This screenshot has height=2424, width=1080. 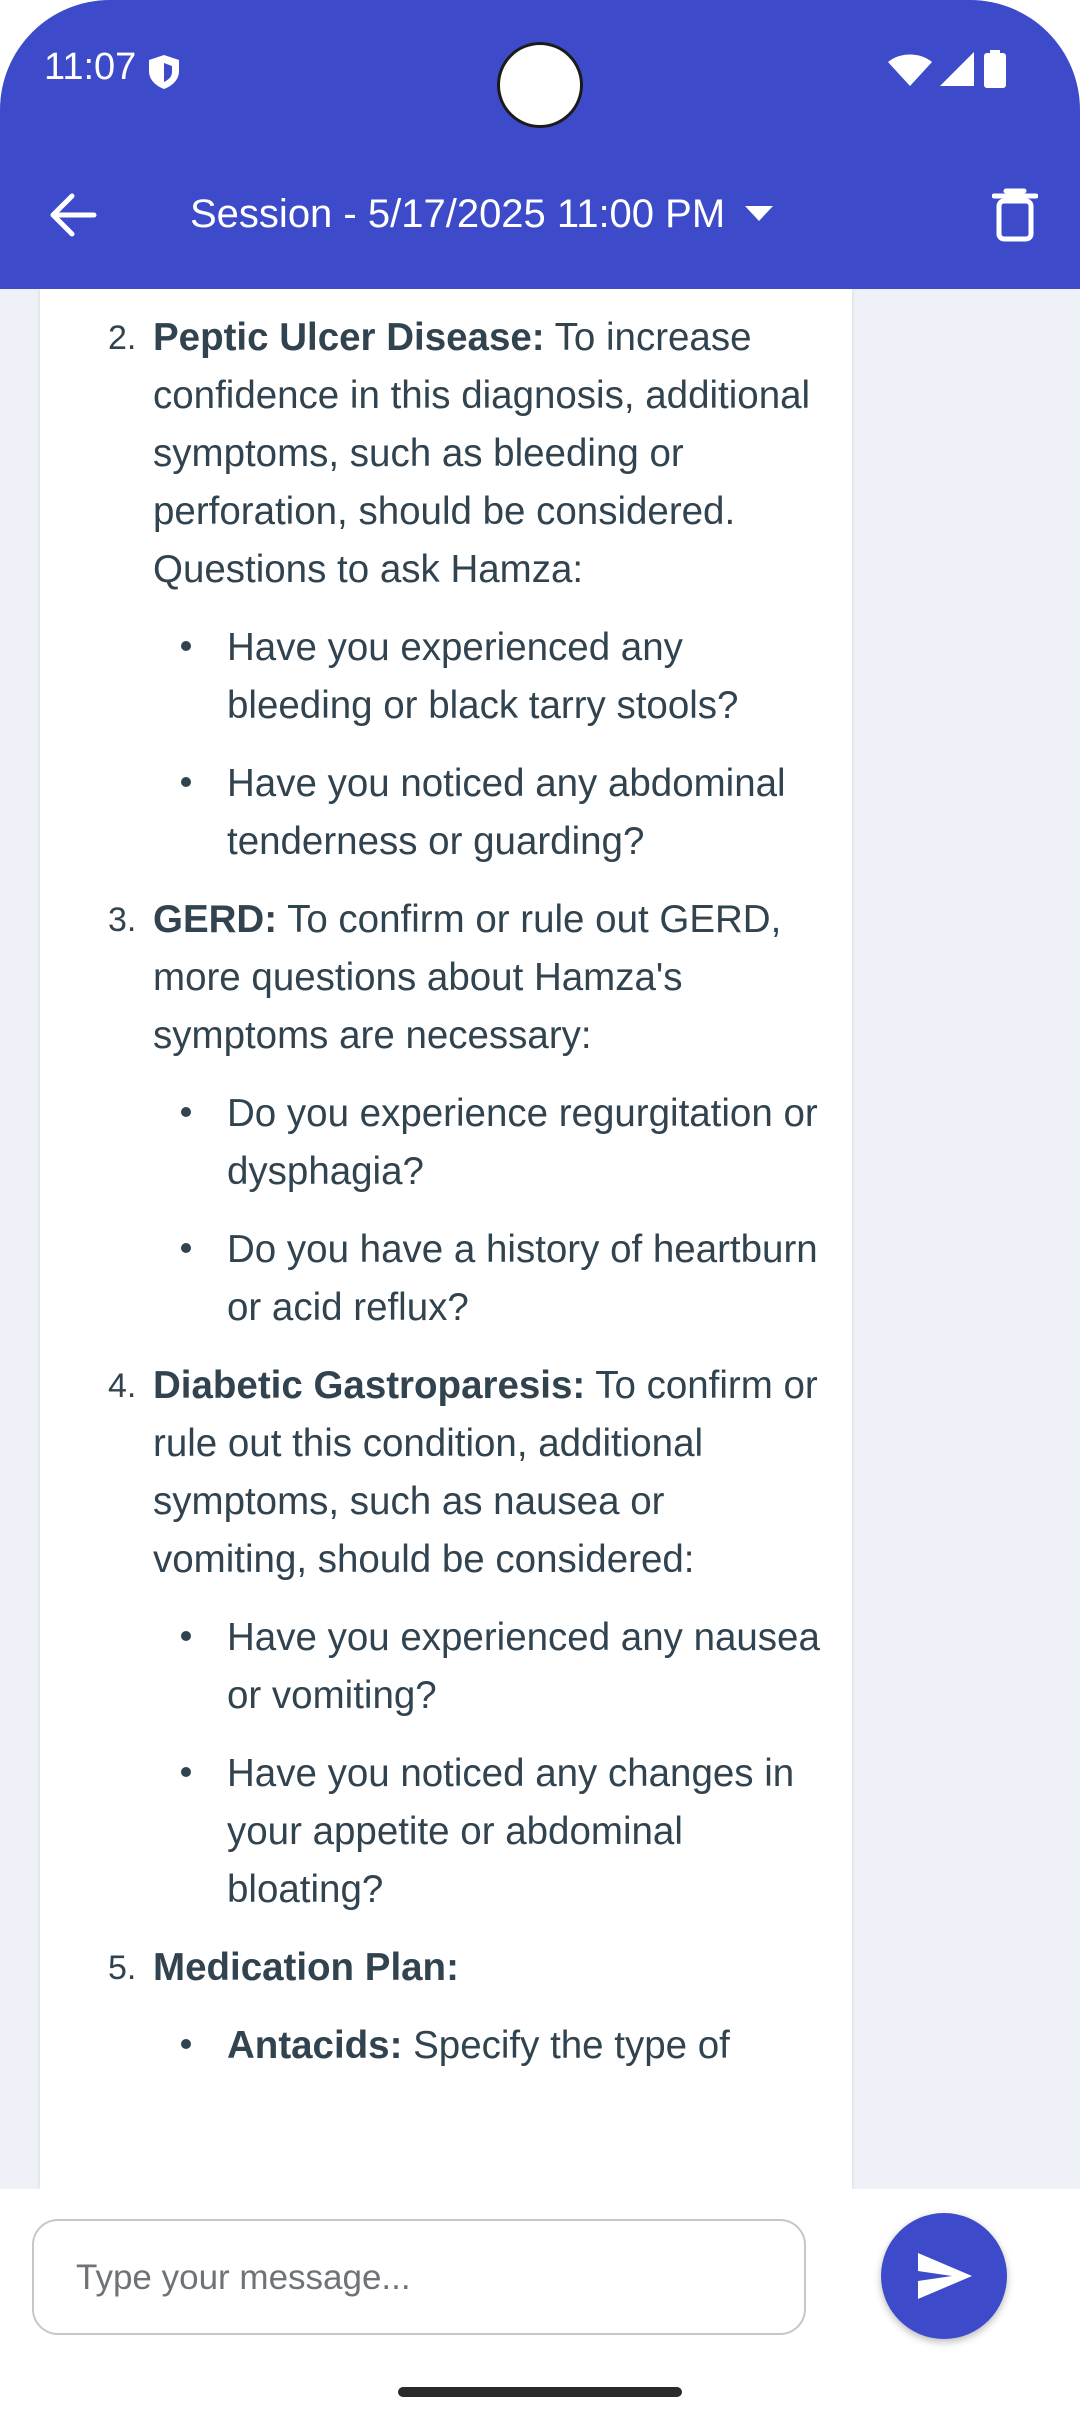 I want to click on bullet-list: Antacids: Specify the type of, so click(x=487, y=2046).